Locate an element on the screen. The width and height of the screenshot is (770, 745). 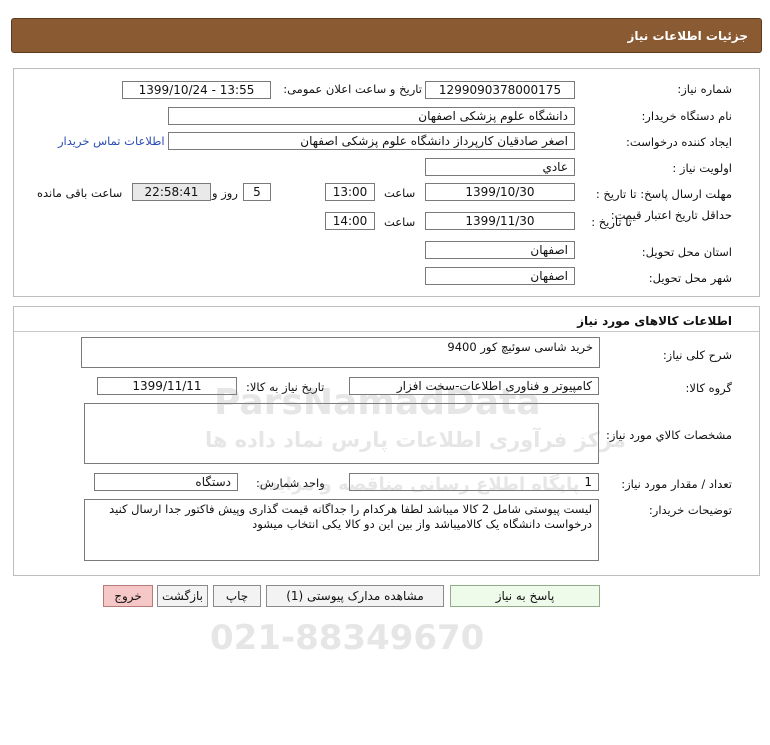
summary-label: شرح کلی نیاز: is located at coordinates (697, 355).